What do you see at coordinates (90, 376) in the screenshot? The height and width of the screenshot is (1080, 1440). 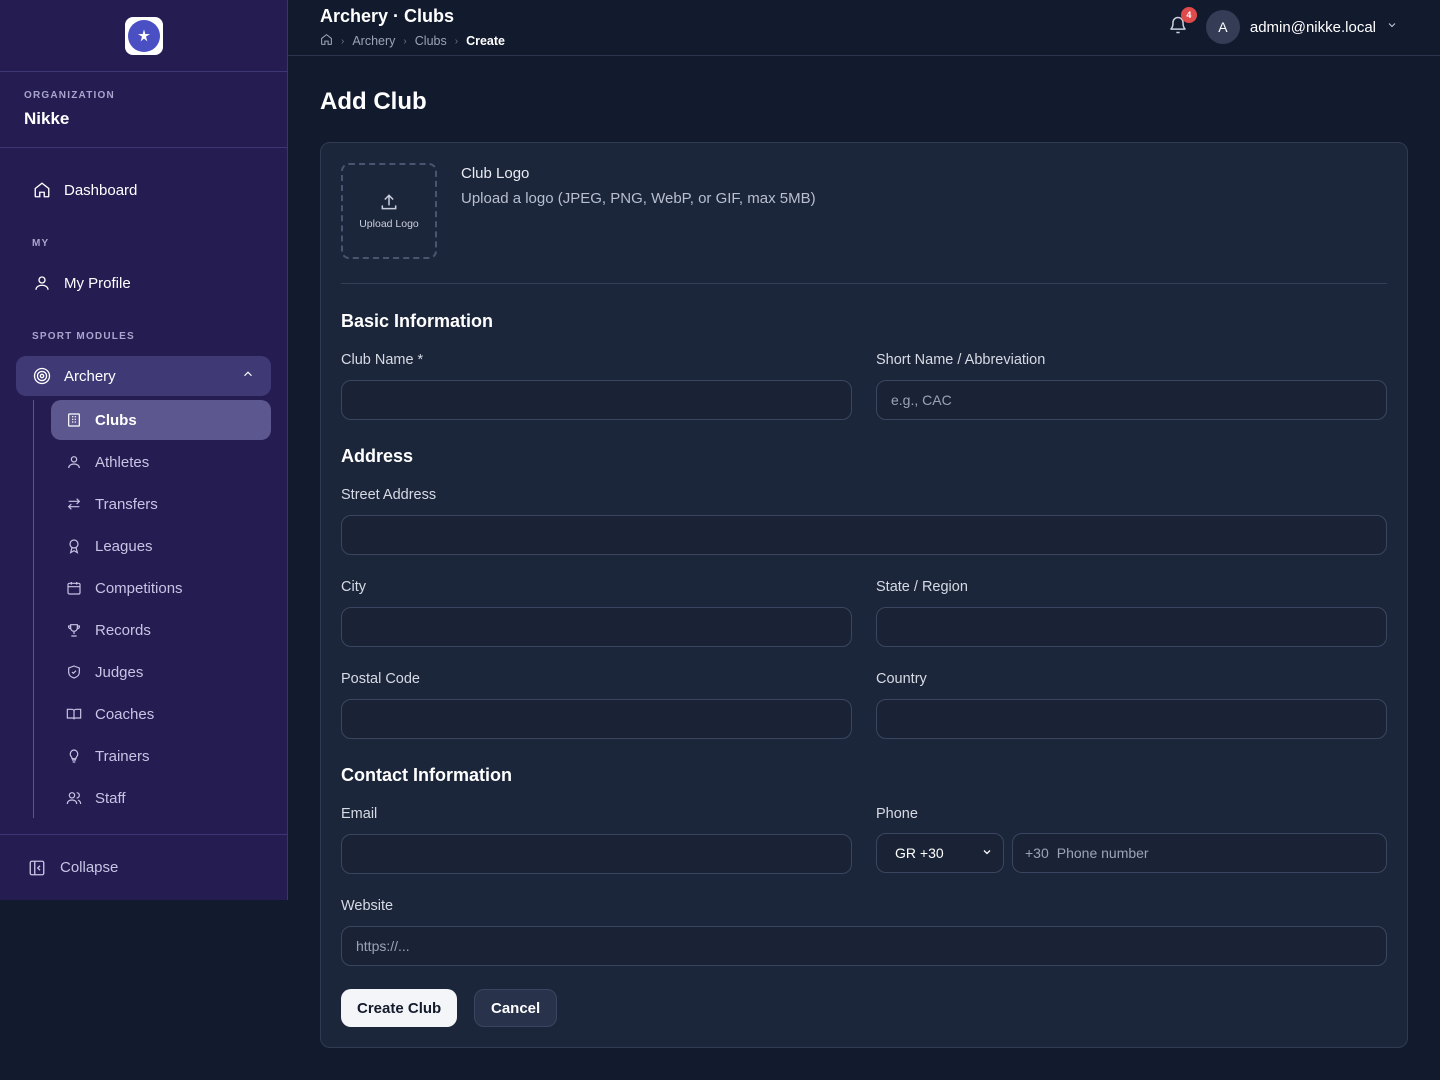 I see `sidebar-item-label: Archery` at bounding box center [90, 376].